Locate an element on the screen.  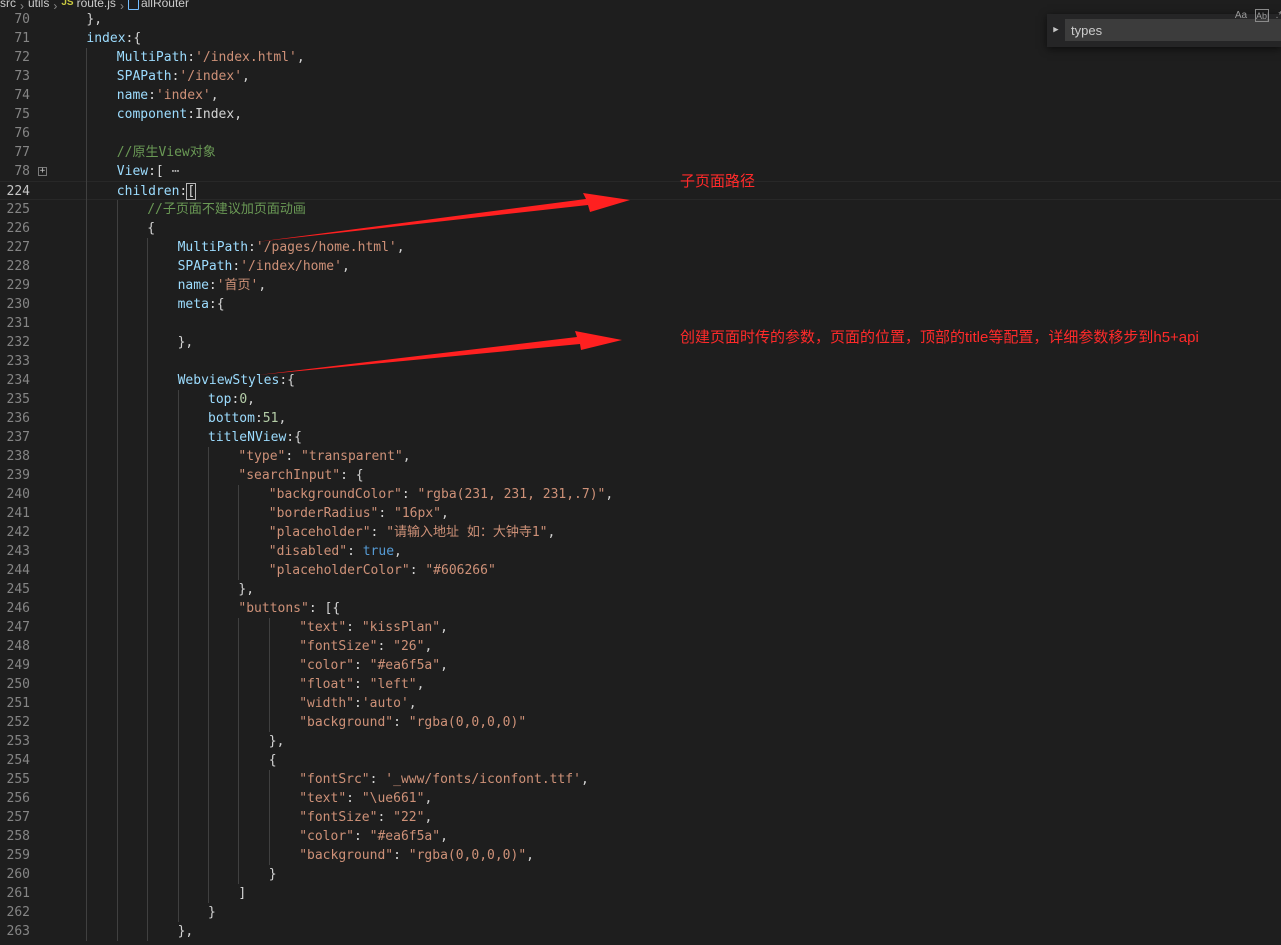
arrow-webview-params is located at coordinates (440, 353).